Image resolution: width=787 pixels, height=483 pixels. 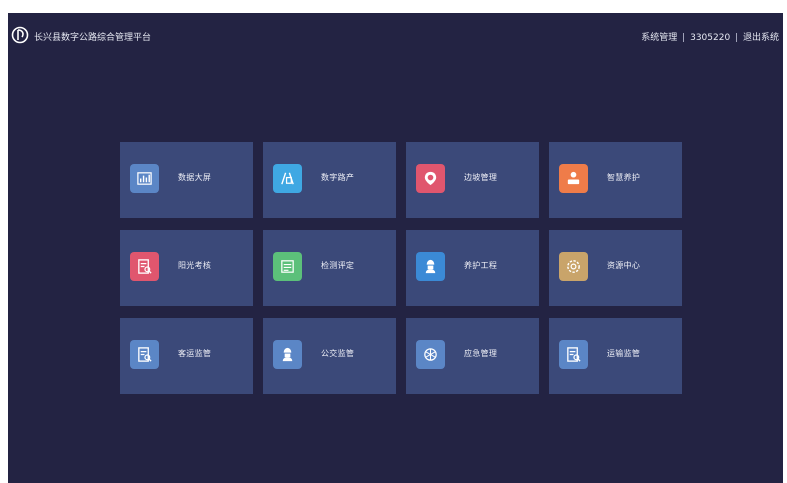 What do you see at coordinates (395, 34) in the screenshot?
I see `top-bar: 长兴县数字公路综合管理平台 系统管理 | 3305220 | 退出系统` at bounding box center [395, 34].